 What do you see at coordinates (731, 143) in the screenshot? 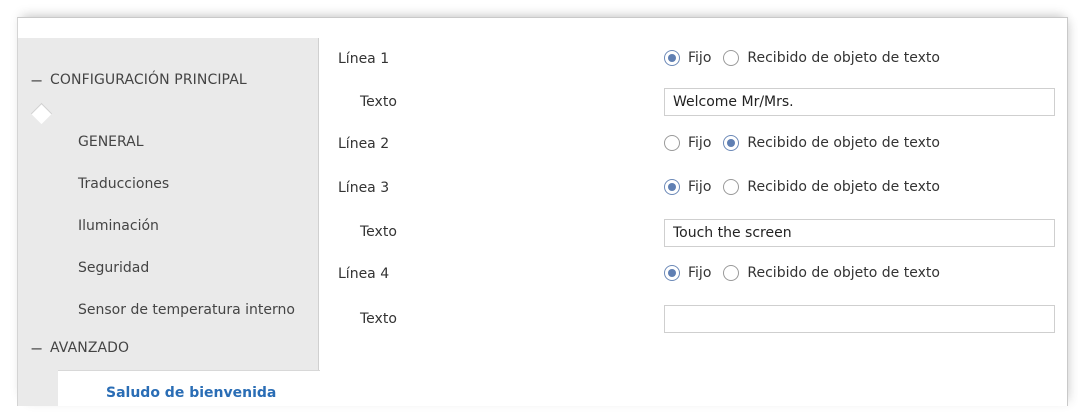
I see `linea2-radio-recibido` at bounding box center [731, 143].